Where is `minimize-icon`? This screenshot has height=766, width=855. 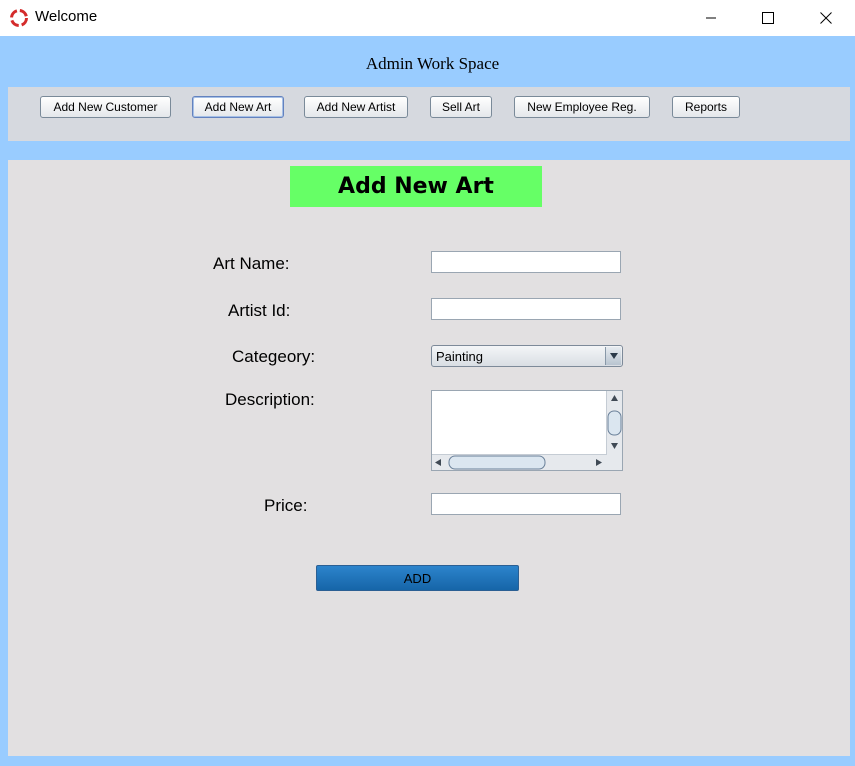
minimize-icon is located at coordinates (711, 18).